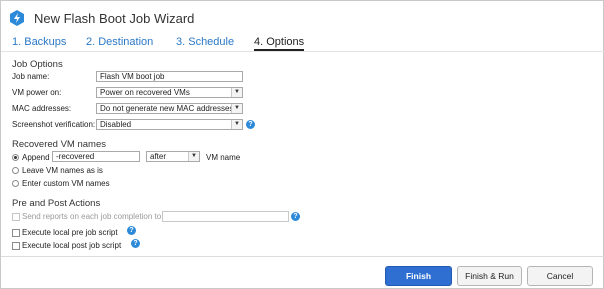  Describe the element at coordinates (205, 42) in the screenshot. I see `tab-schedule: 3. Schedule` at that location.